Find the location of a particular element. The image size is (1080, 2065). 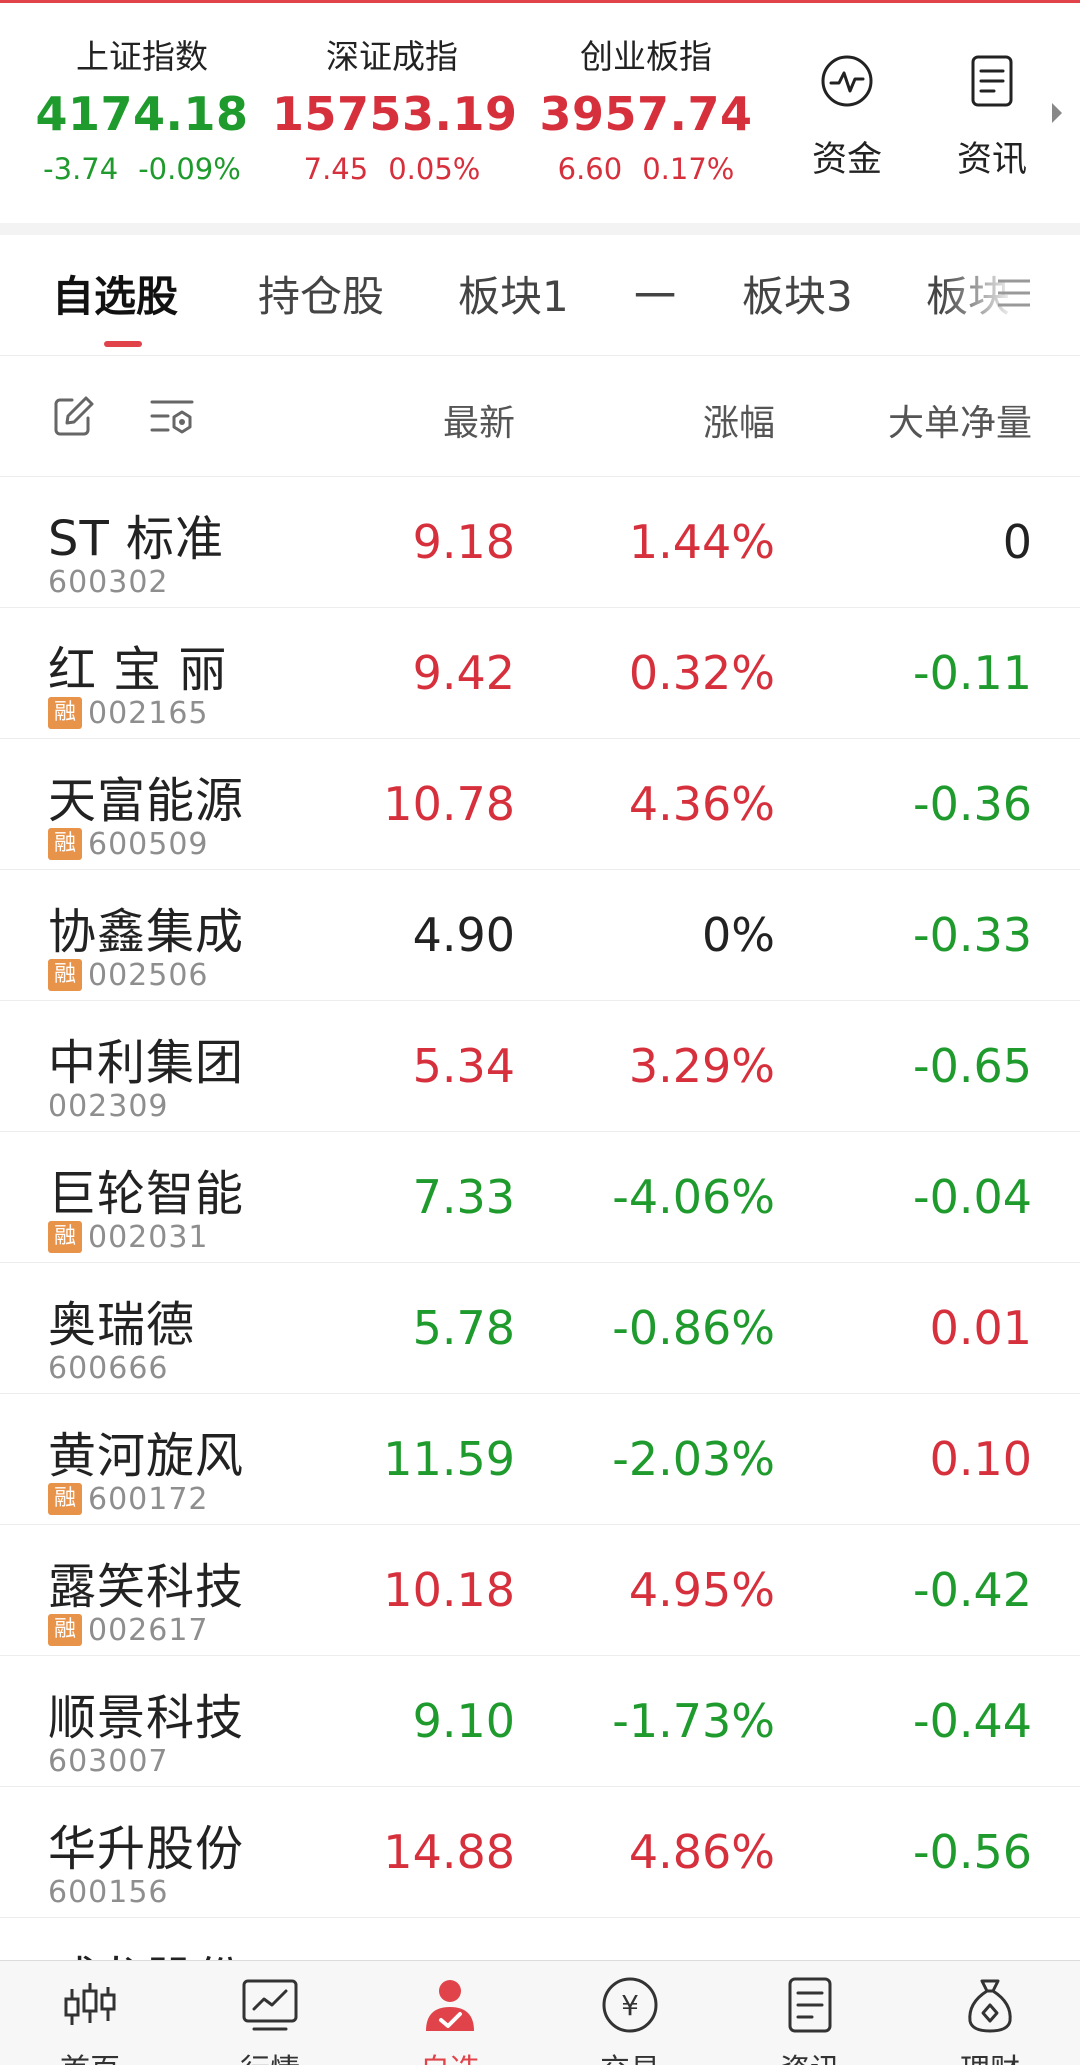

stock-big-order: 0.10 is located at coordinates (980, 1459).